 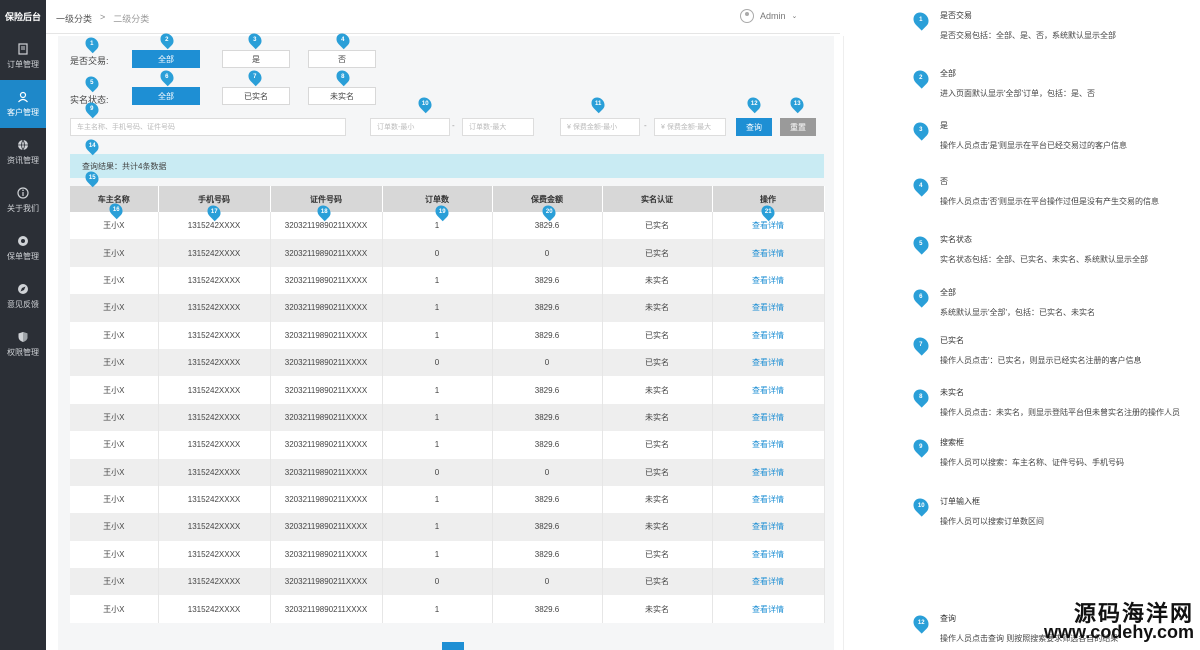 What do you see at coordinates (944, 125) in the screenshot?
I see `note-title: 是` at bounding box center [944, 125].